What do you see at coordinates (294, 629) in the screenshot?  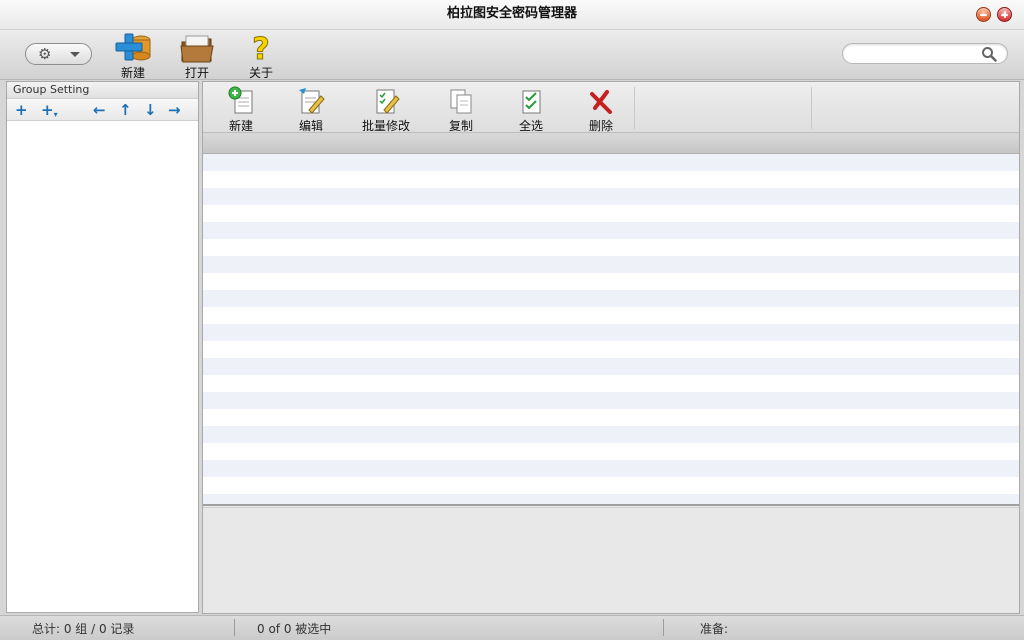 I see `status-selection: 0 of 0 被选中` at bounding box center [294, 629].